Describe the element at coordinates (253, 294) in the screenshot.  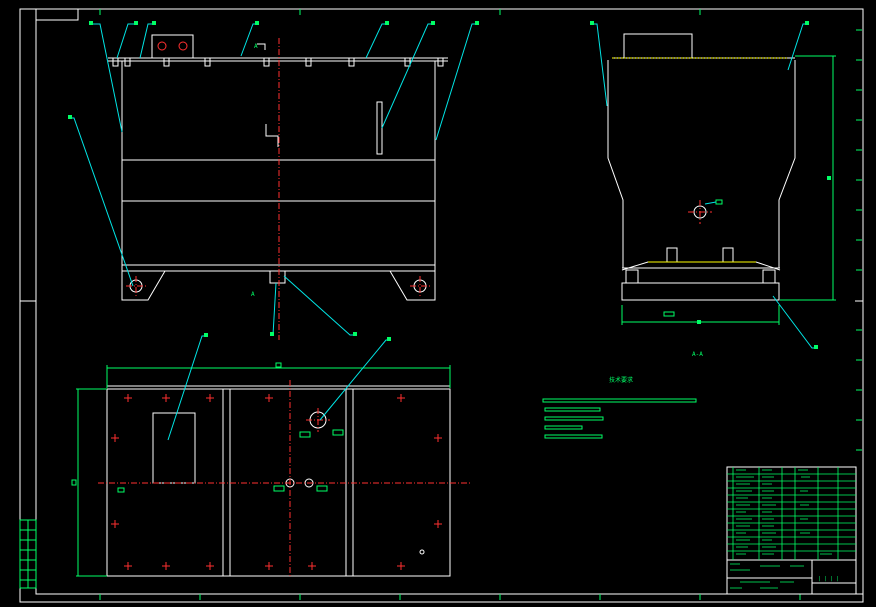
I see `front-section-label-bottom: A` at that location.